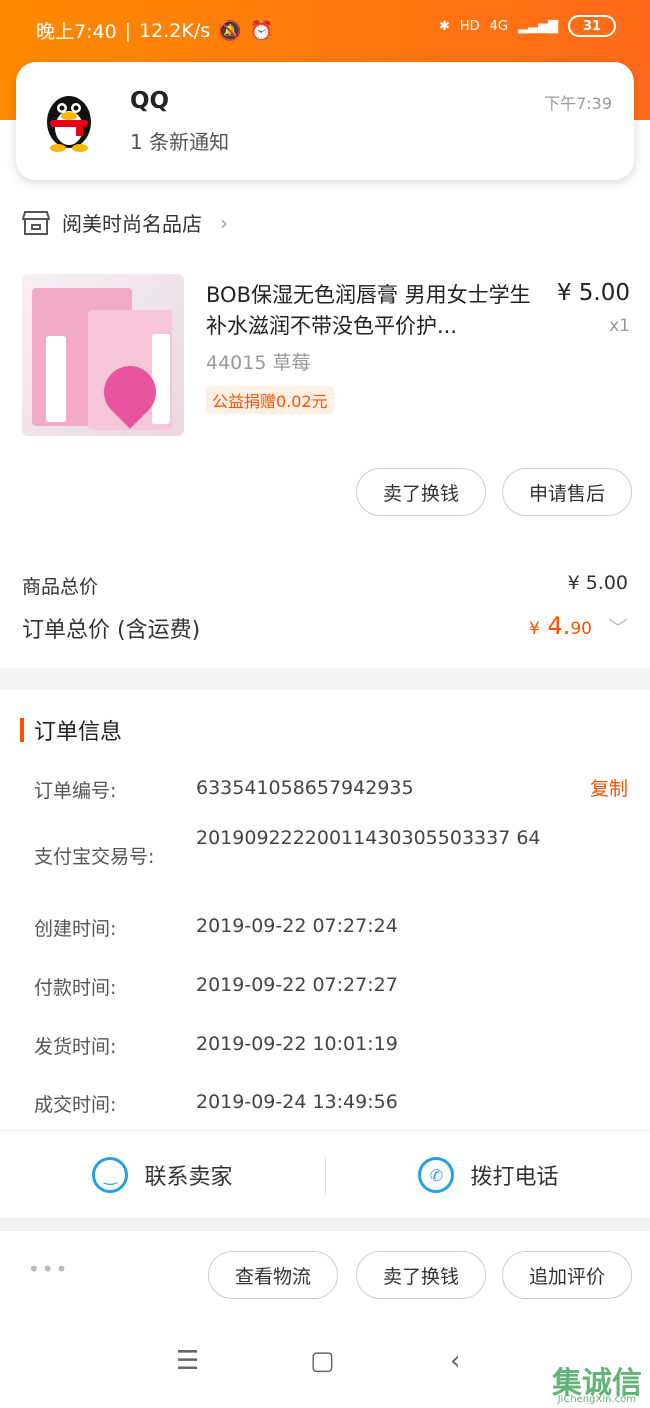  Describe the element at coordinates (421, 492) in the screenshot. I see `sell-button: 卖了换钱` at that location.